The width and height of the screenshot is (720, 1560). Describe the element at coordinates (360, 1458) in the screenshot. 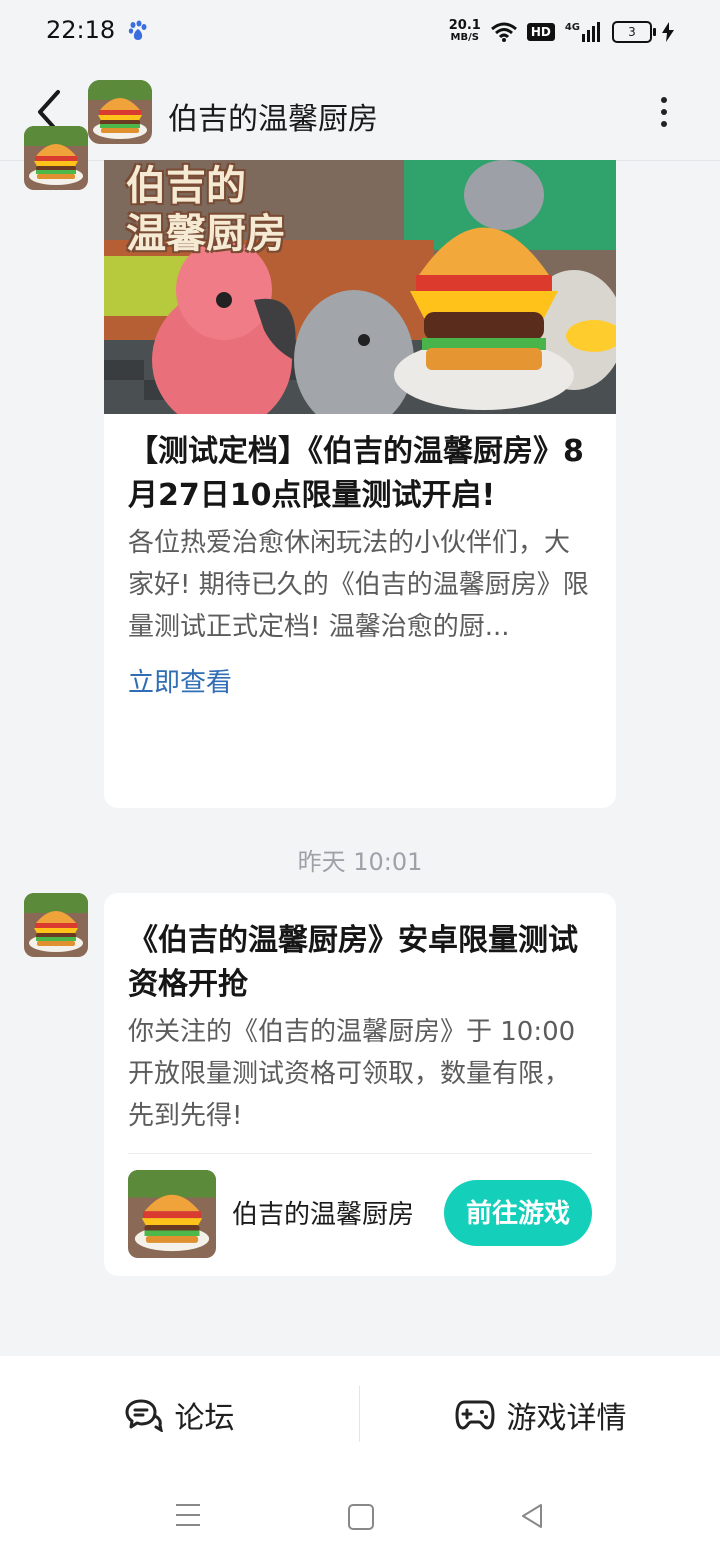

I see `bottom-bar: 论坛 游戏详情` at that location.